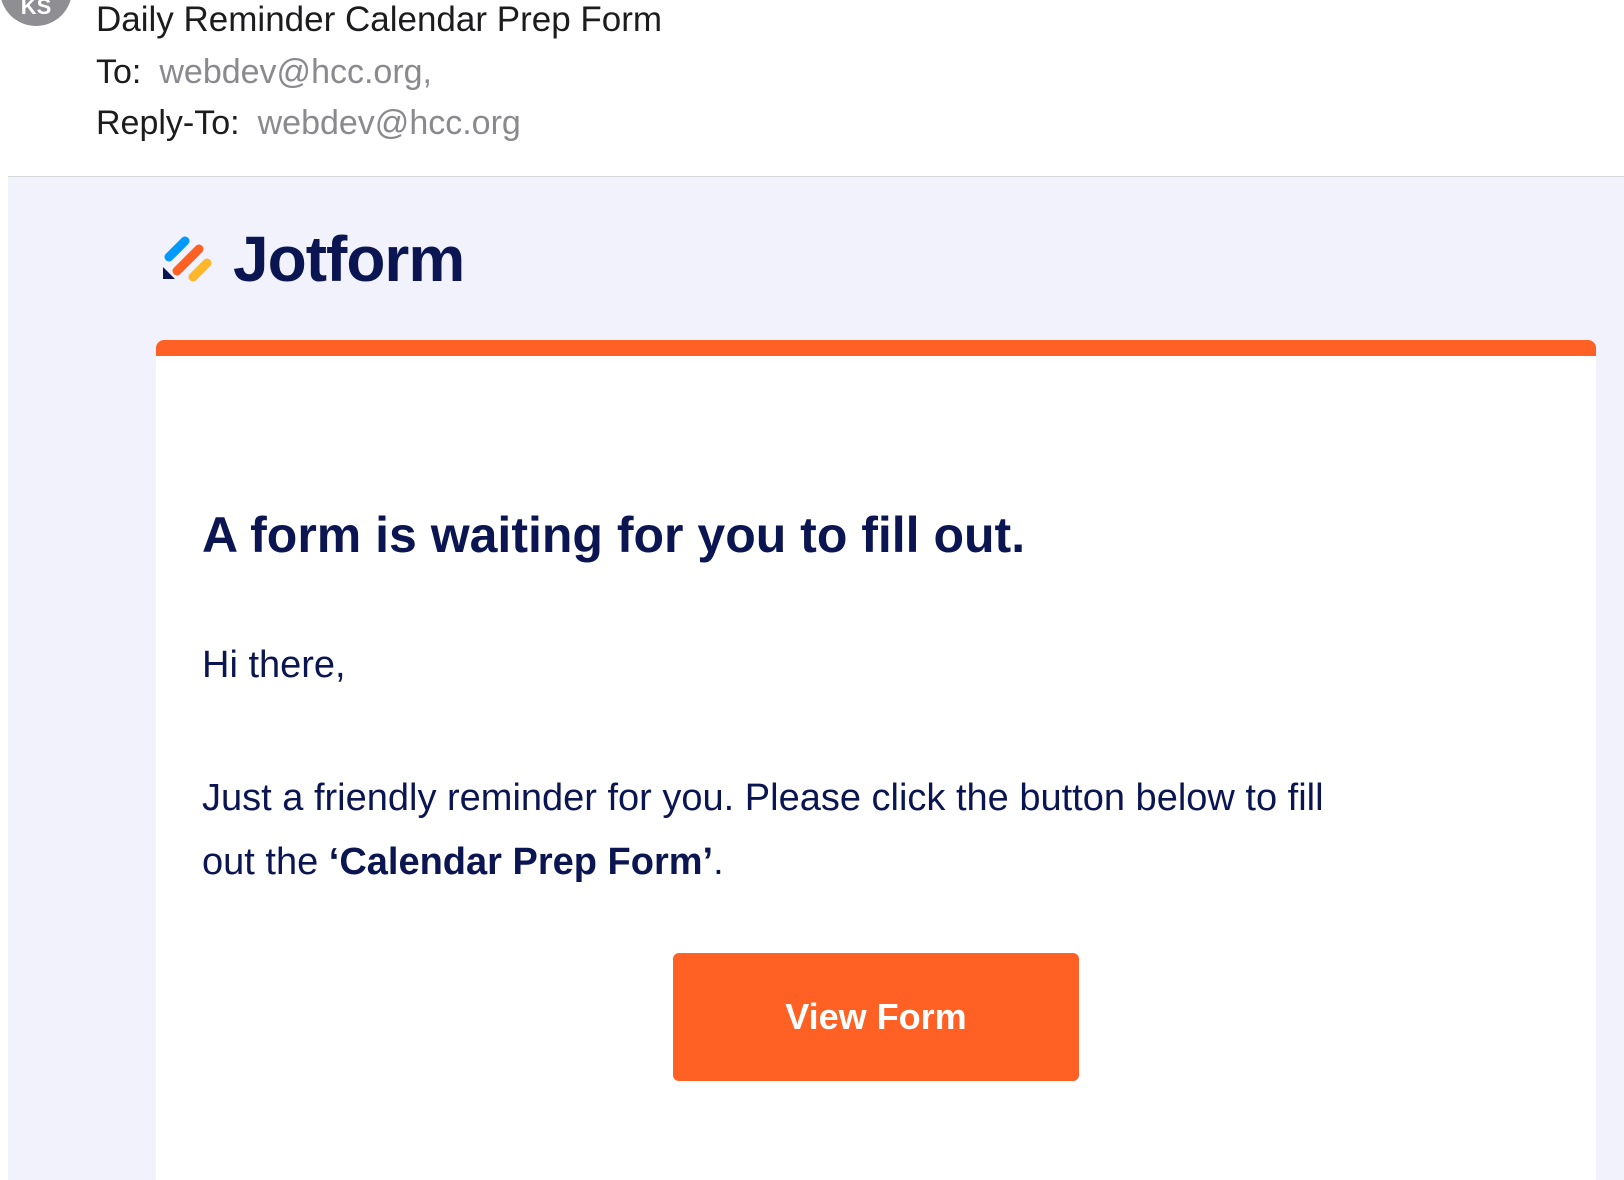 The width and height of the screenshot is (1624, 1180). I want to click on reply-to-row: Reply-To: webdev@hcc.org, so click(308, 123).